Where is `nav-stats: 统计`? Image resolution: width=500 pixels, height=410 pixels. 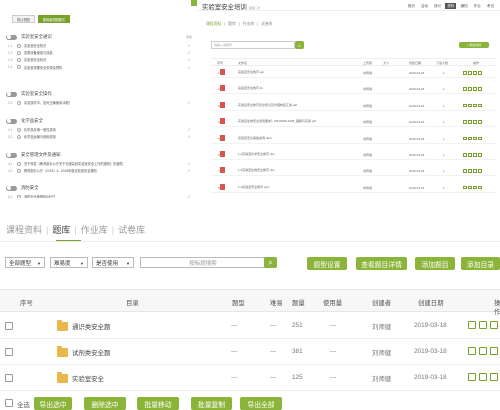
nav-stats: 统计 is located at coordinates (437, 6).